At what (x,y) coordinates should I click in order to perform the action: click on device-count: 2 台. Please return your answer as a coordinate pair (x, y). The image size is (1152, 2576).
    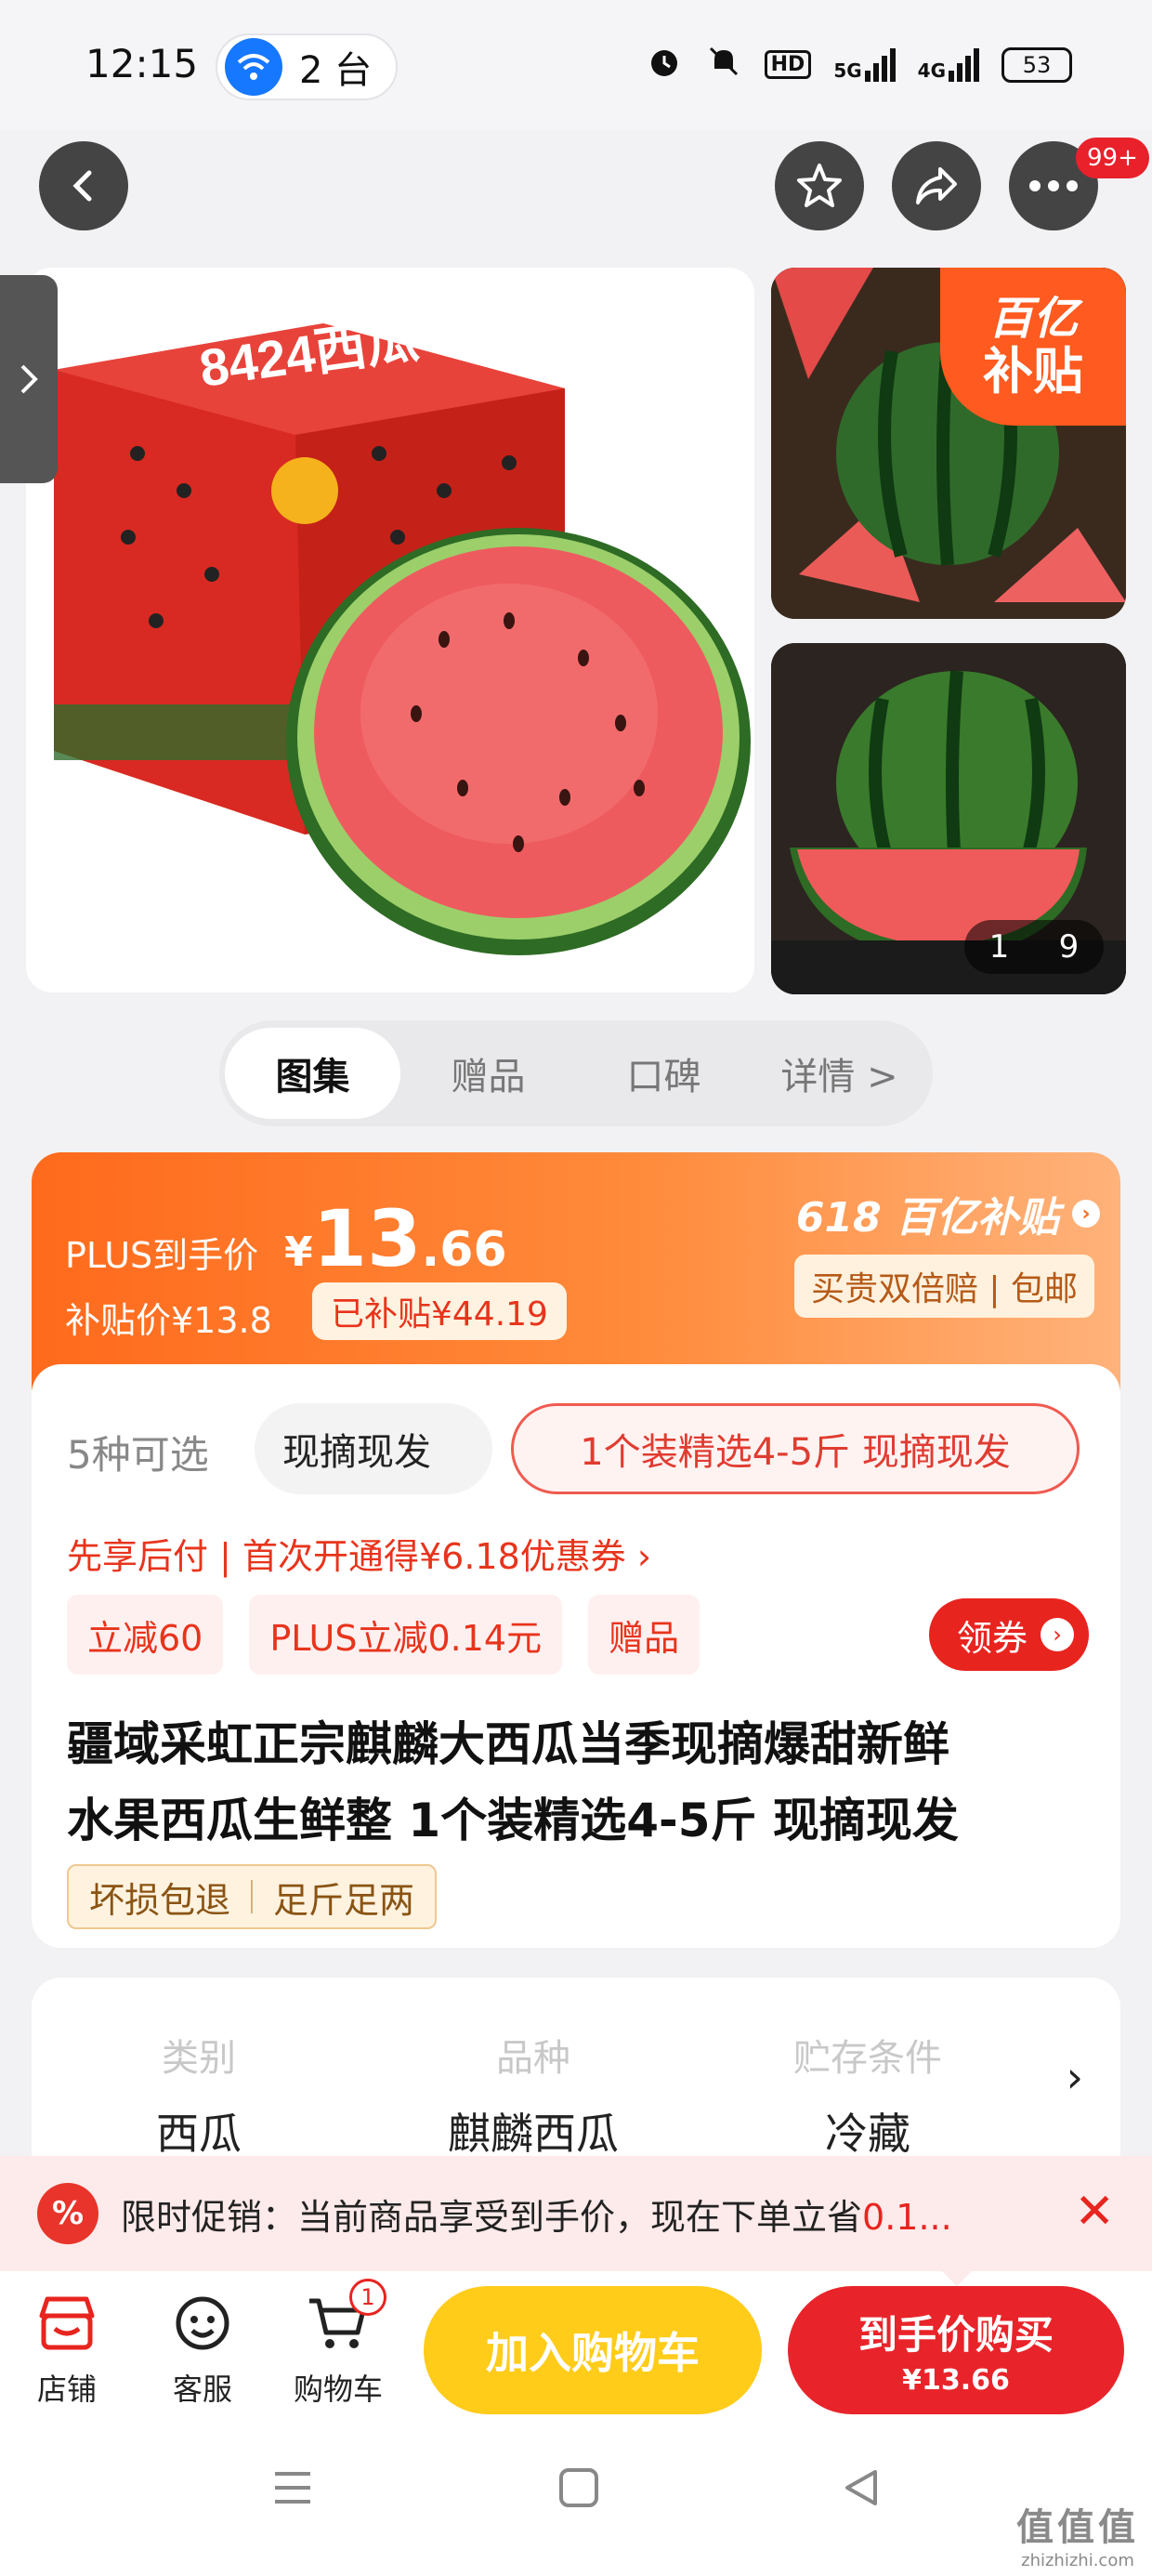
    Looking at the image, I should click on (336, 70).